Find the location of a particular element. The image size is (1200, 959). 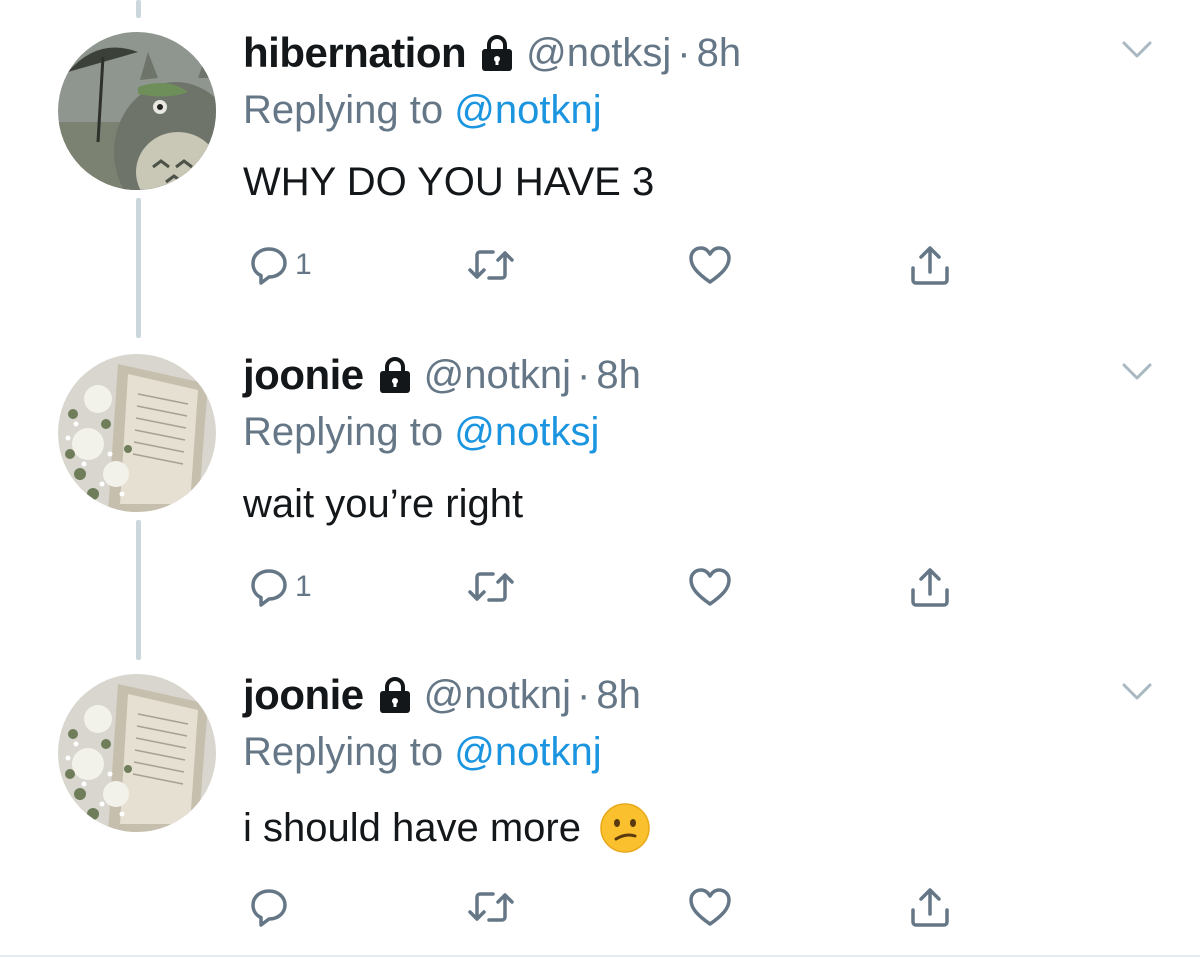

tweet-text: wait you’re right is located at coordinates (383, 504).